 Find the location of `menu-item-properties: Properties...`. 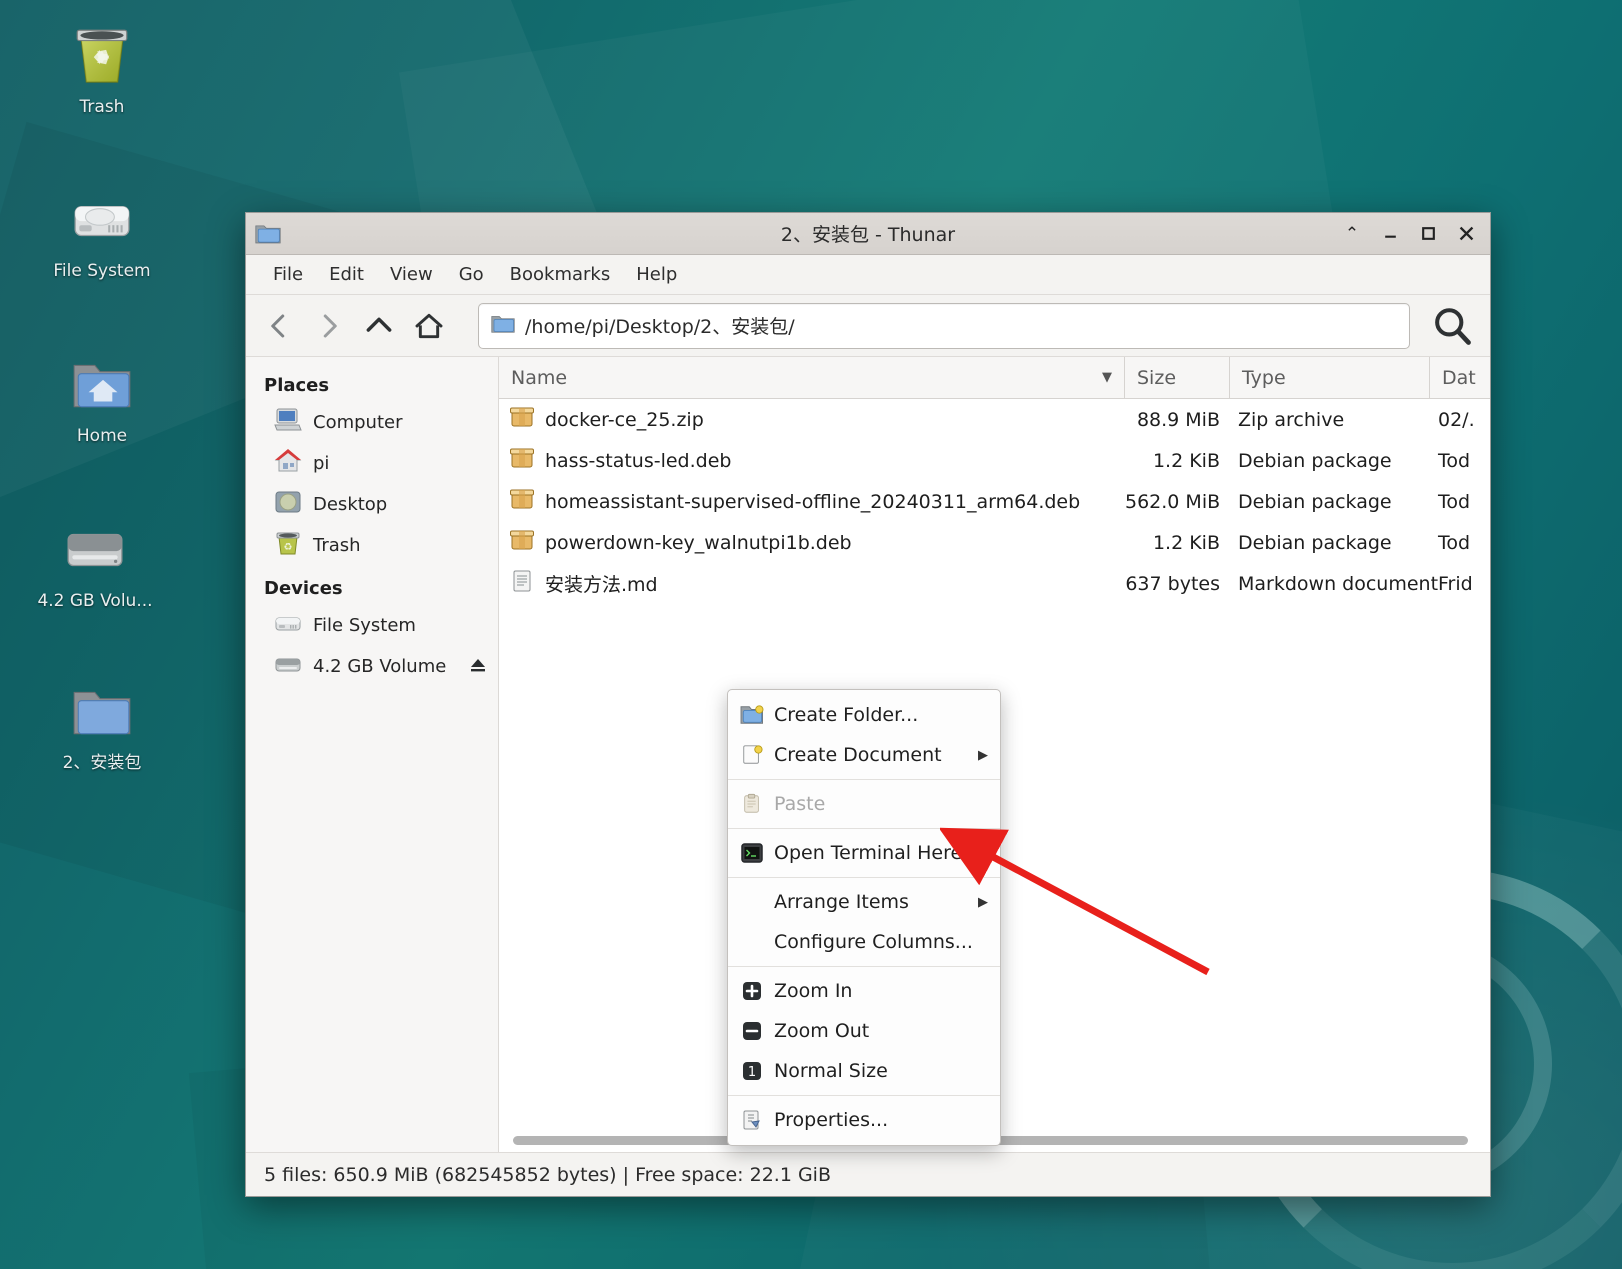

menu-item-properties: Properties... is located at coordinates (864, 1120).